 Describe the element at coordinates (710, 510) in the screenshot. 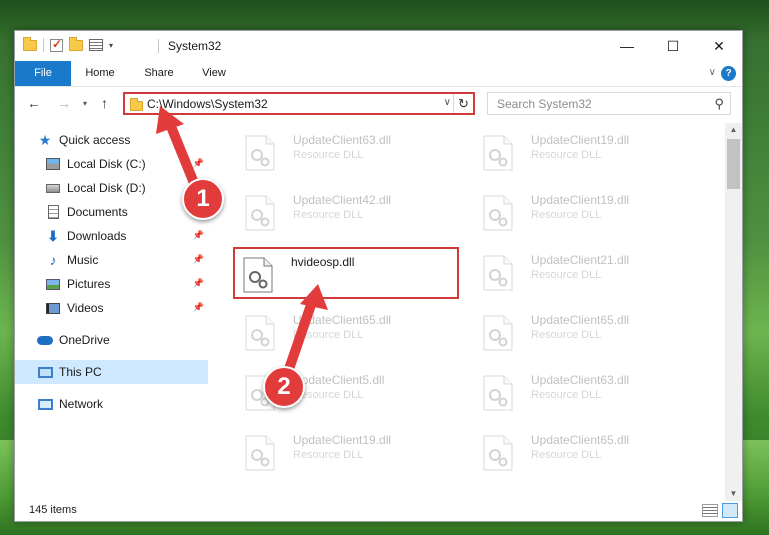

I see `details-view-icon` at that location.